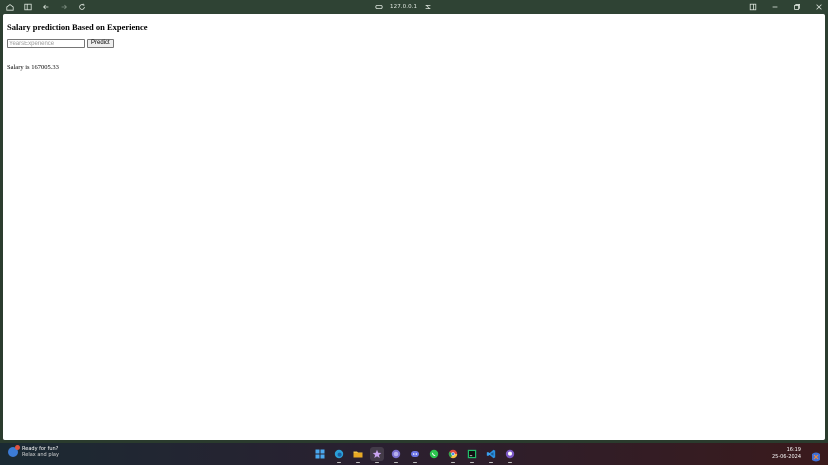 Image resolution: width=828 pixels, height=465 pixels. I want to click on restore-icon, so click(797, 7).